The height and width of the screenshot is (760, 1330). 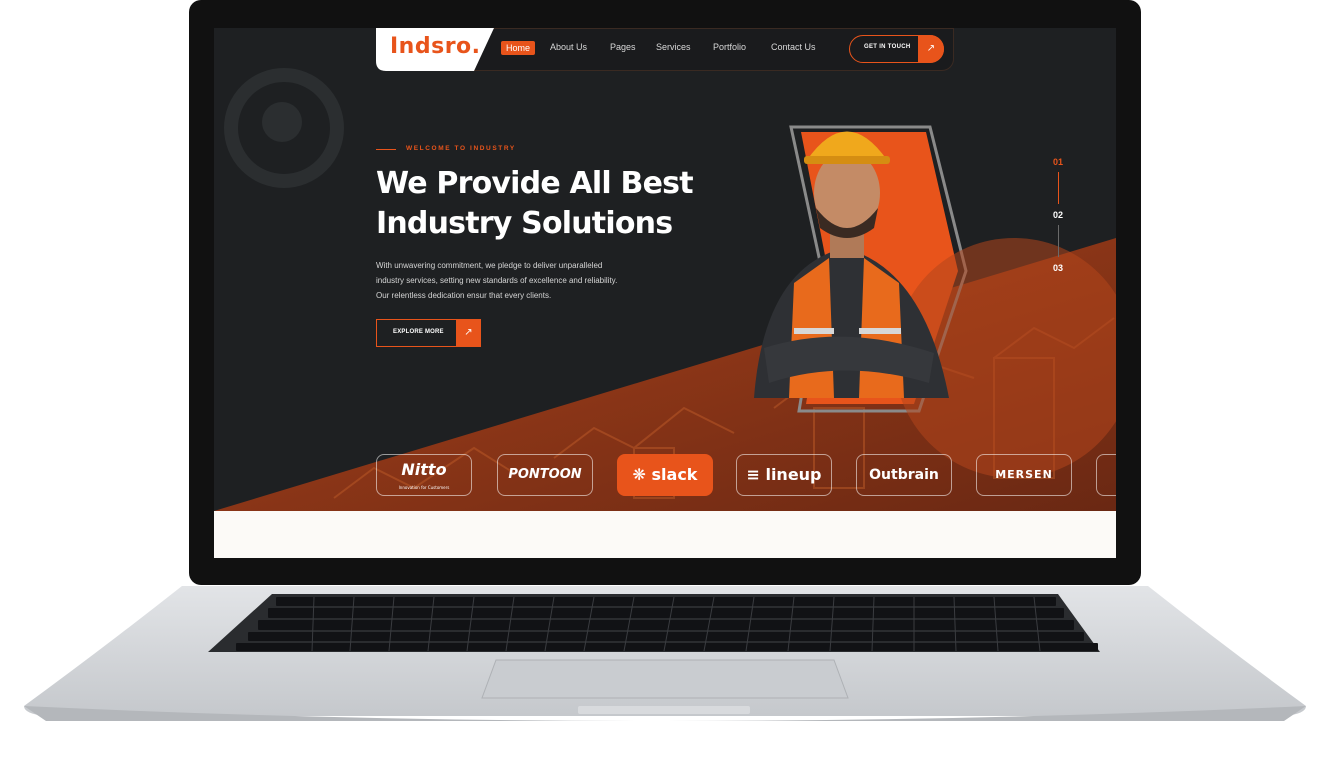 I want to click on brand-next-partial, so click(x=1106, y=475).